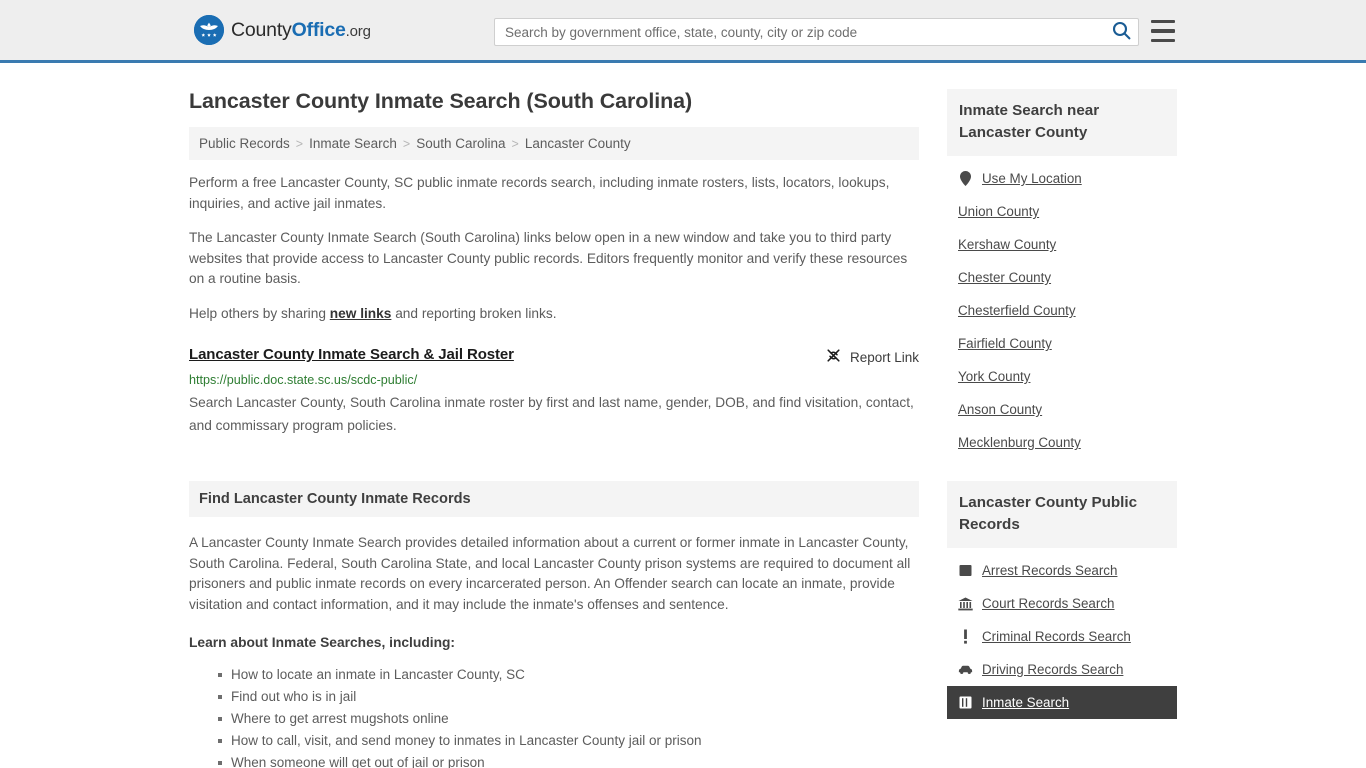  Describe the element at coordinates (1062, 244) in the screenshot. I see `sidebar-item-kershaw-county: Kershaw County` at that location.